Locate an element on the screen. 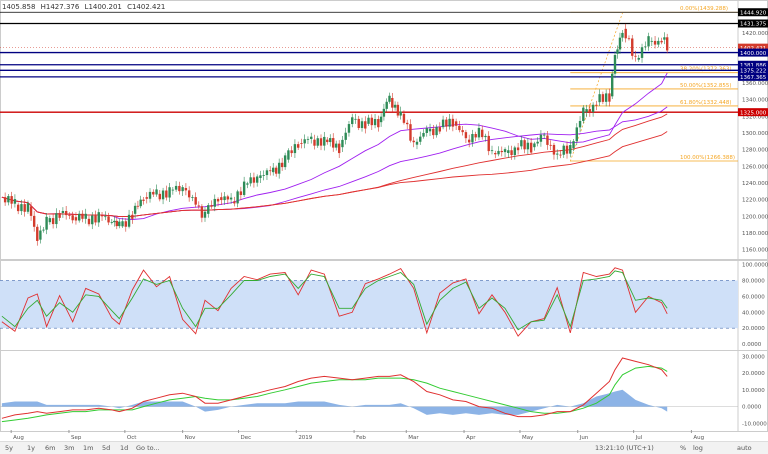  timeframe-3m: 3m is located at coordinates (69, 448).